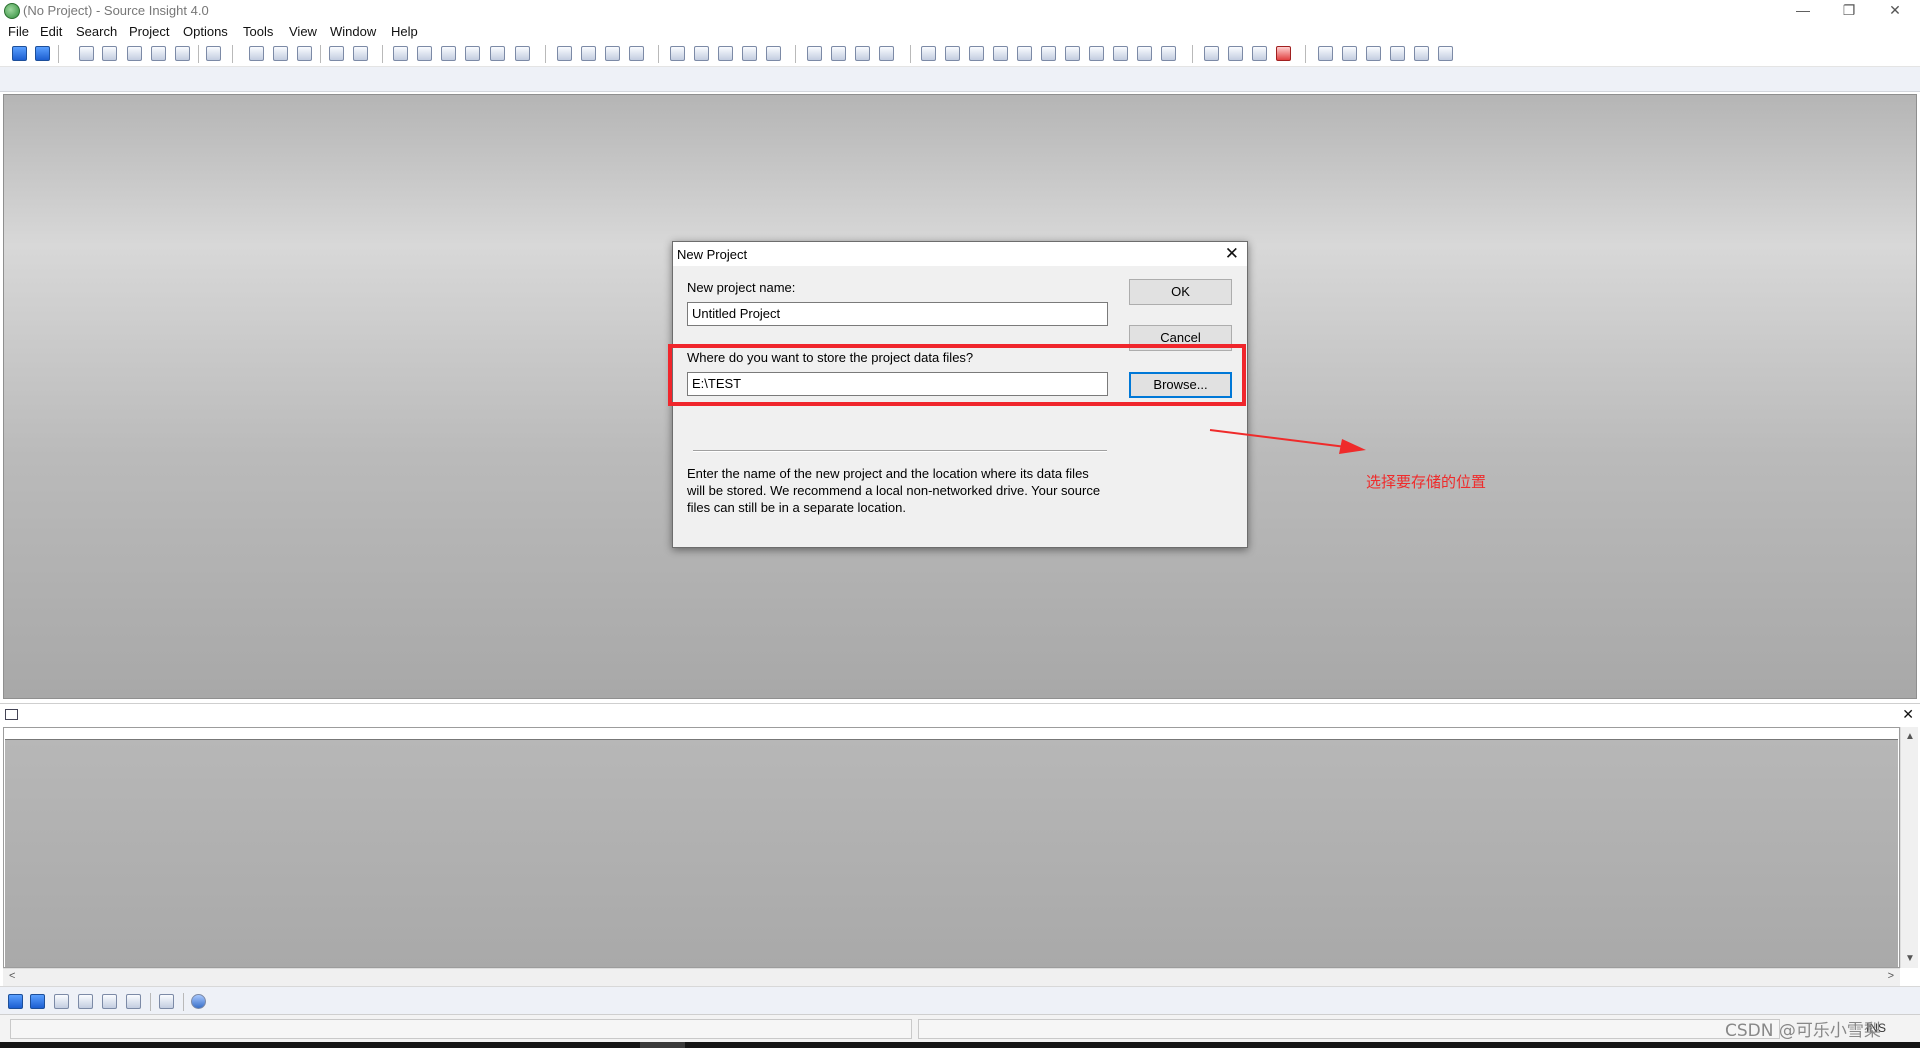 This screenshot has width=1920, height=1048. Describe the element at coordinates (928, 53) in the screenshot. I see `p-circle-icon` at that location.